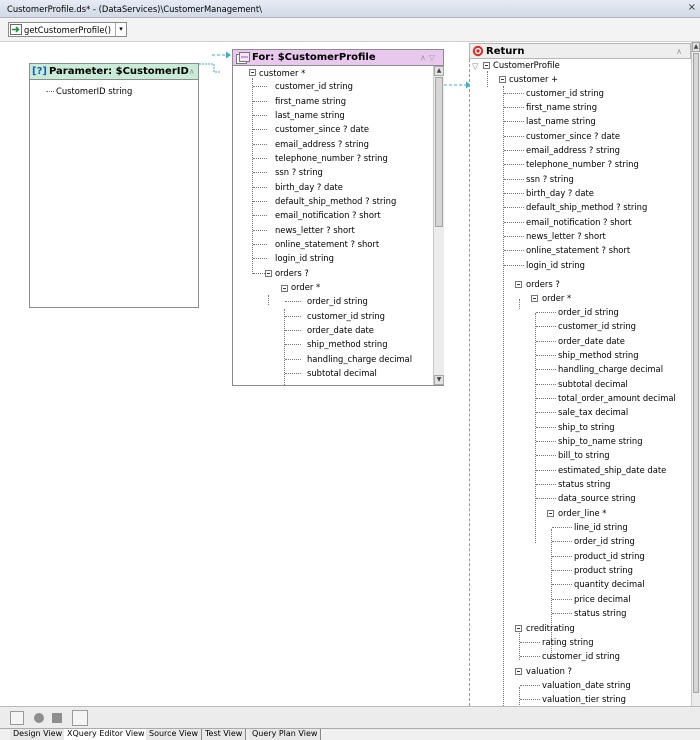 Image resolution: width=700 pixels, height=740 pixels. I want to click on layout-icon, so click(57, 718).